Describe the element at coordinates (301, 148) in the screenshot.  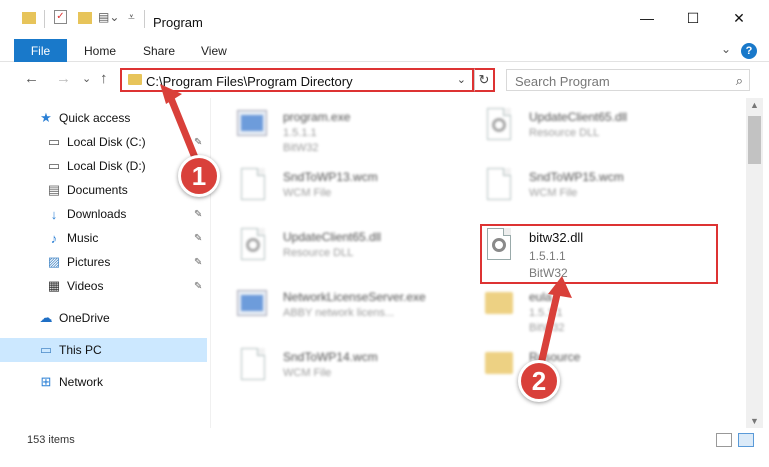
I see `file-detail: BitW32` at that location.